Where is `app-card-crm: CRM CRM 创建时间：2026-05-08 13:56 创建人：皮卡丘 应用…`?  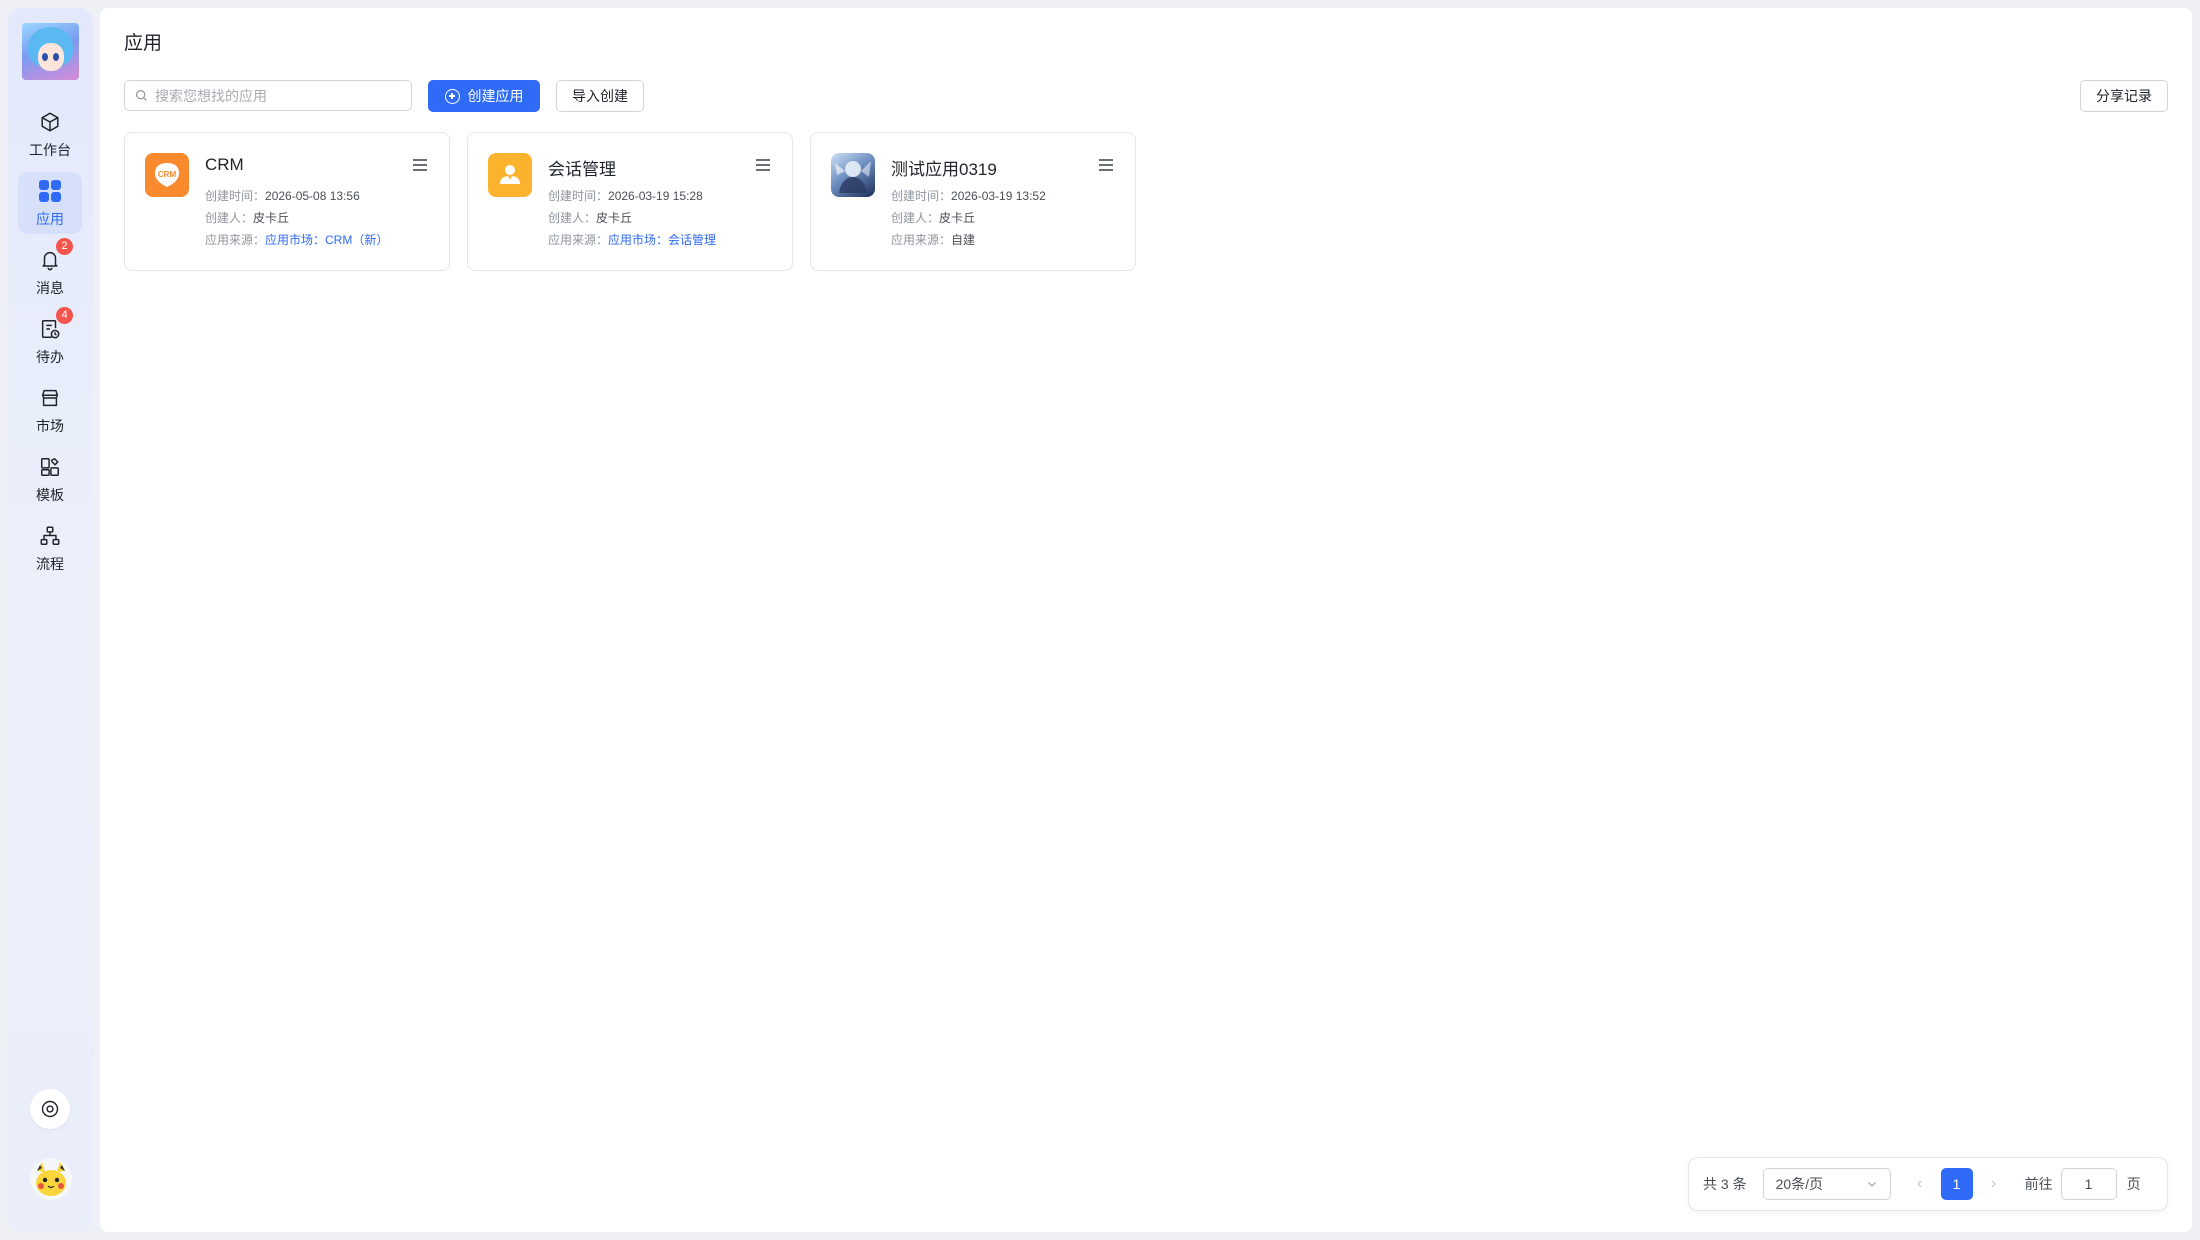
app-card-crm: CRM CRM 创建时间：2026-05-08 13:56 创建人：皮卡丘 应用… is located at coordinates (287, 201).